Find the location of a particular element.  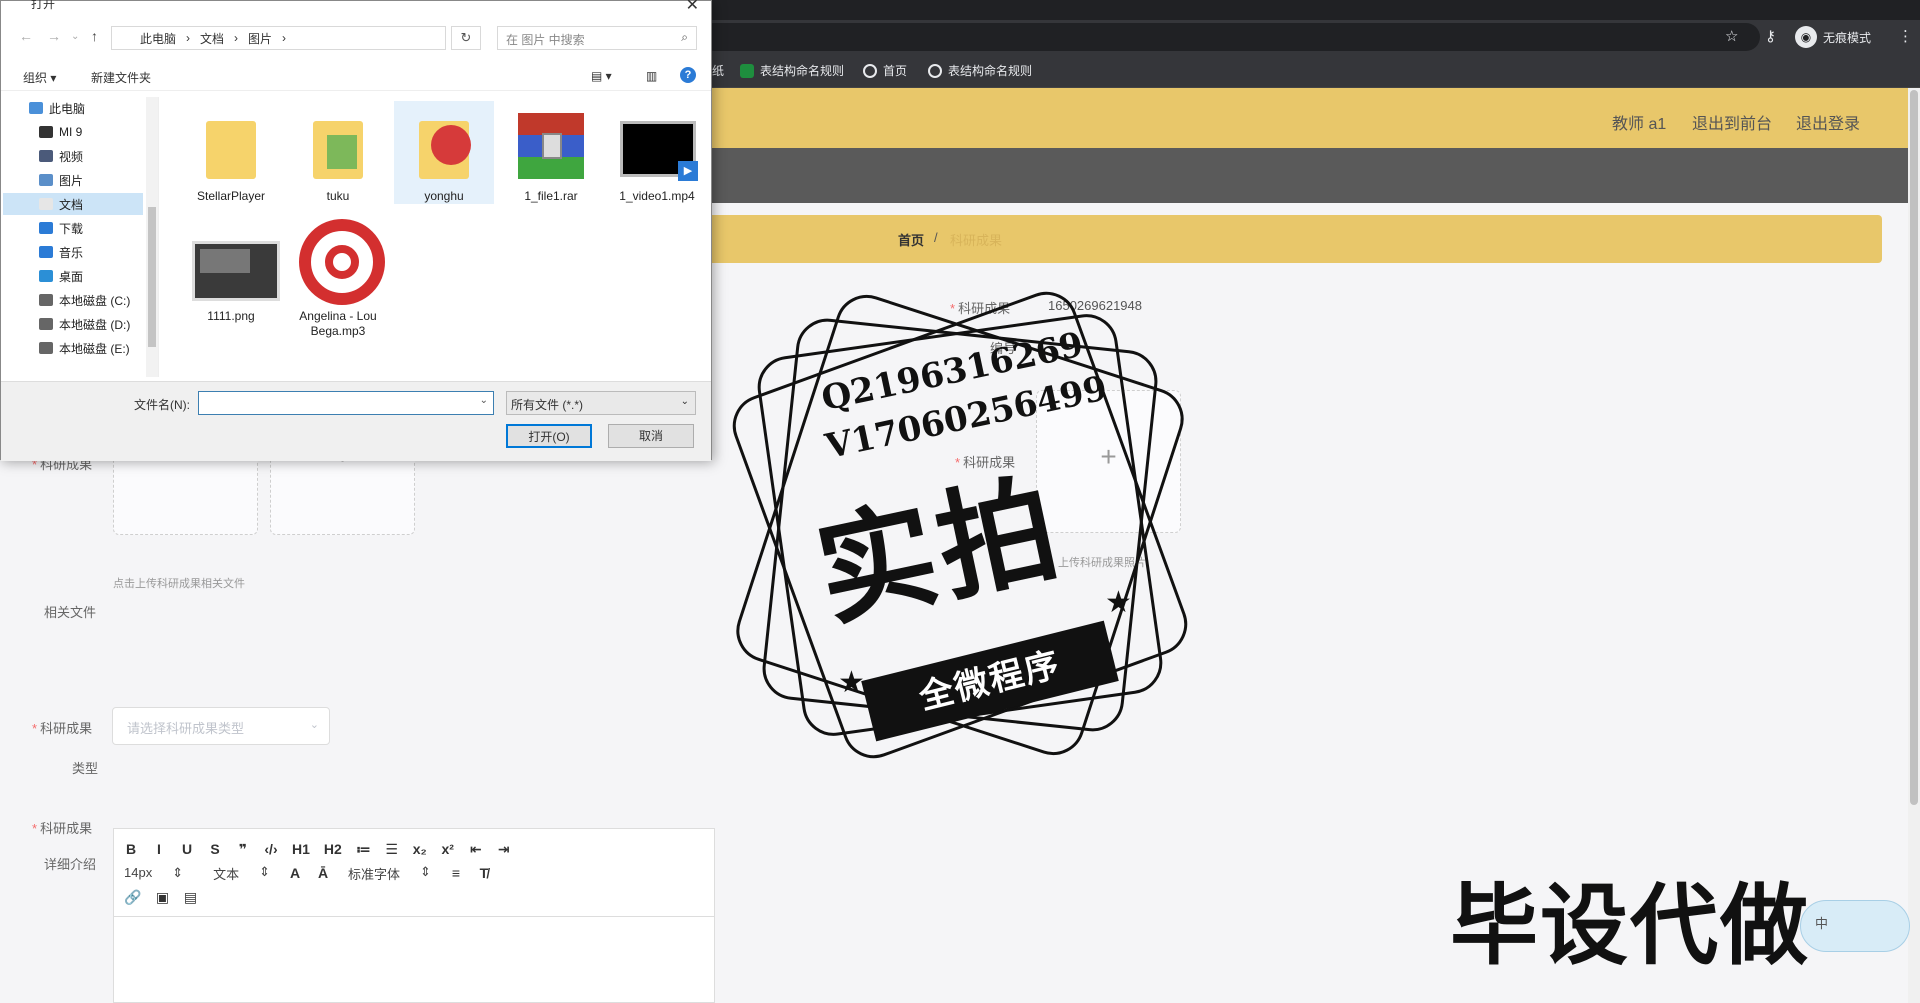

nav-scrollbar-thumb is located at coordinates (152, 277).